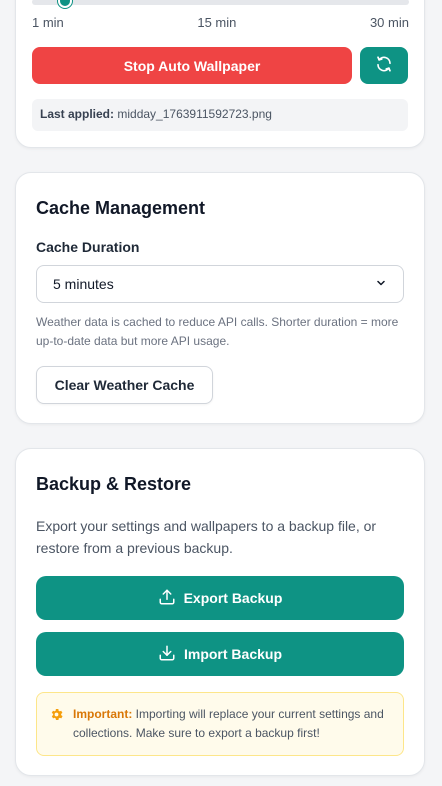 The width and height of the screenshot is (442, 786). What do you see at coordinates (121, 208) in the screenshot?
I see `cache-title: Cache Management` at bounding box center [121, 208].